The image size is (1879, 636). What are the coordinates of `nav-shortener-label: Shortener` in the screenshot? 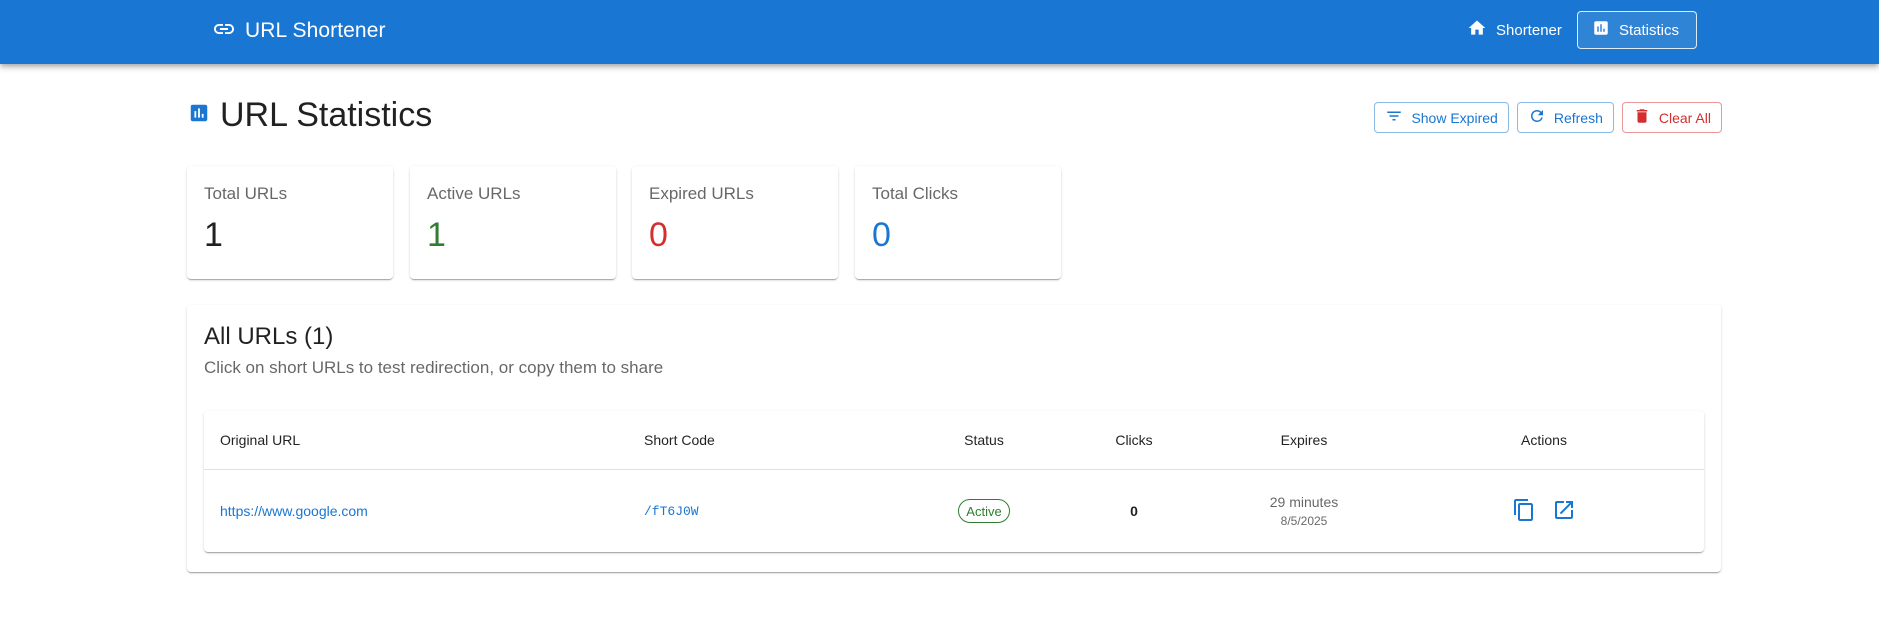 It's located at (1529, 30).